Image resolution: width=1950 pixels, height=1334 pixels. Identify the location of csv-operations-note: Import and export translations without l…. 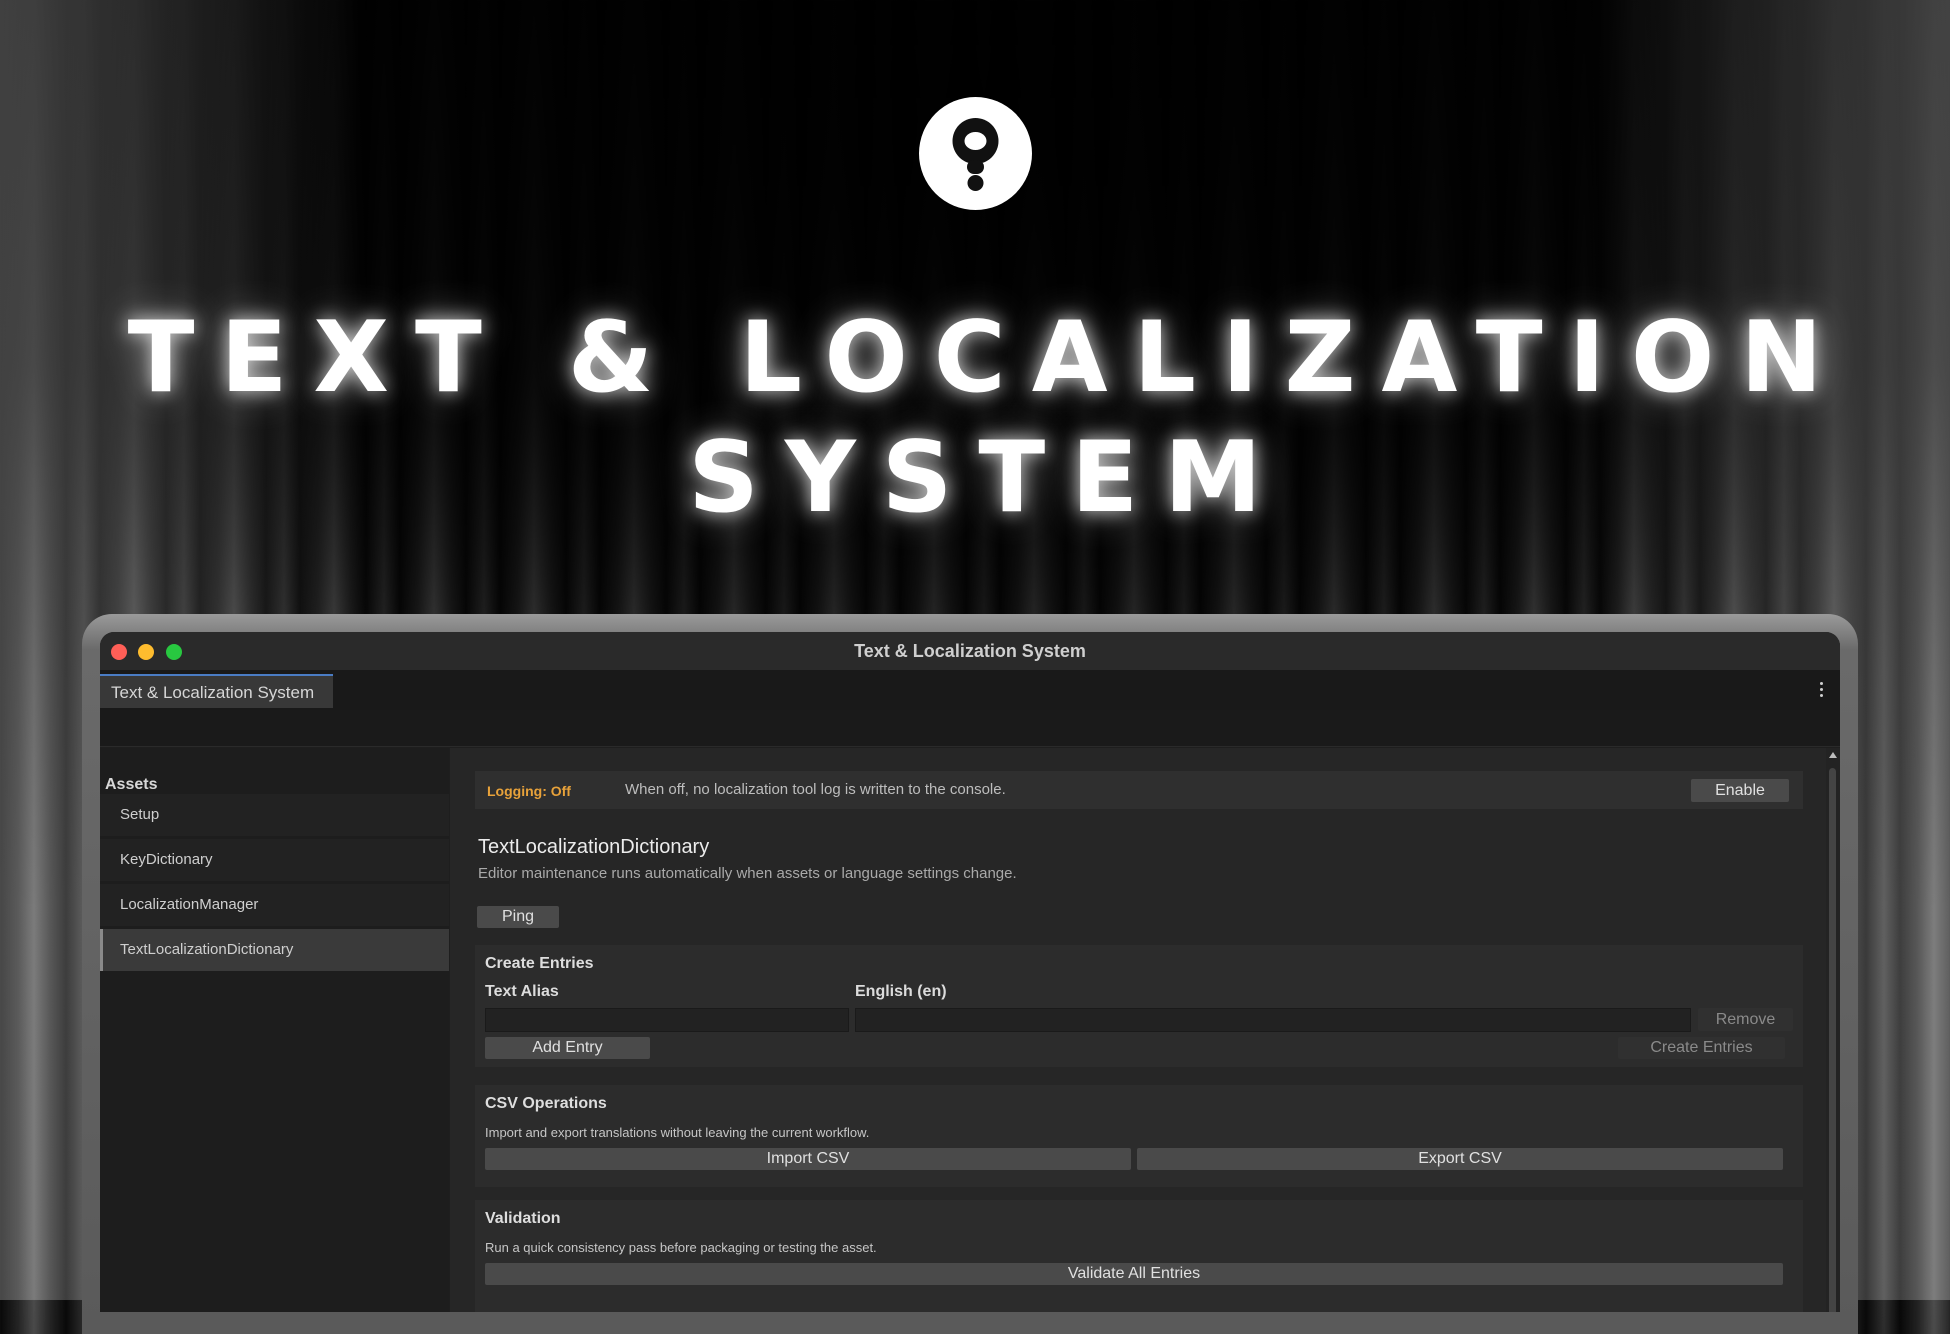
(677, 1132).